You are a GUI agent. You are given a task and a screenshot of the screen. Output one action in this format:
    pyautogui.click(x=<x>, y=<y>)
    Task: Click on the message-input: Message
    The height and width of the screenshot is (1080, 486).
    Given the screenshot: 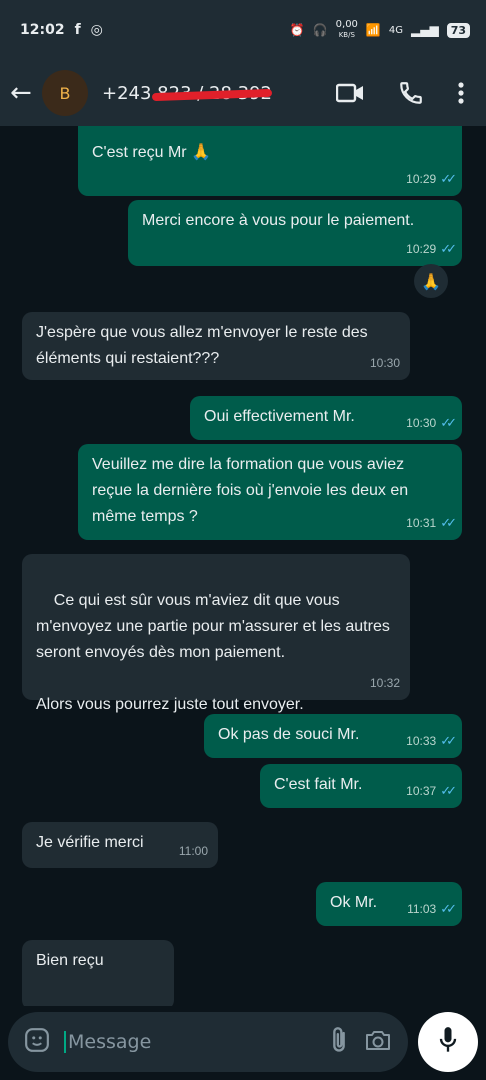 What is the action you would take?
    pyautogui.click(x=208, y=1042)
    